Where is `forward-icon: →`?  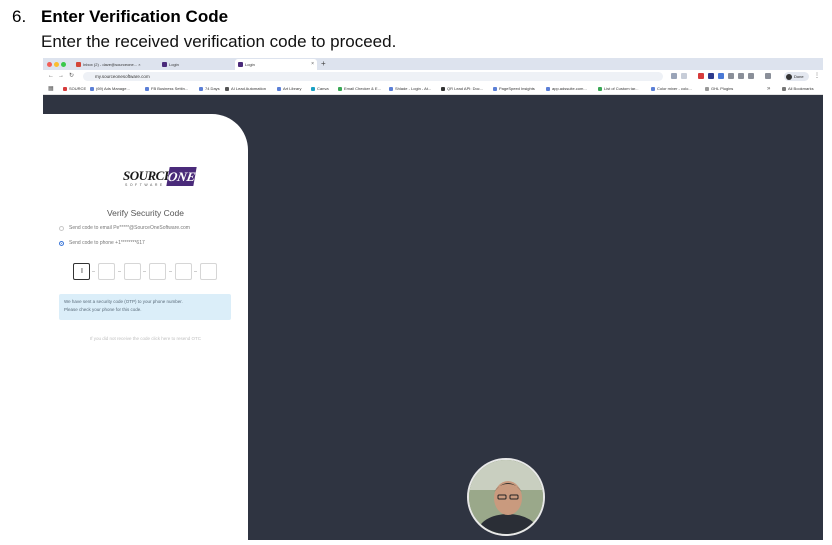 forward-icon: → is located at coordinates (61, 76).